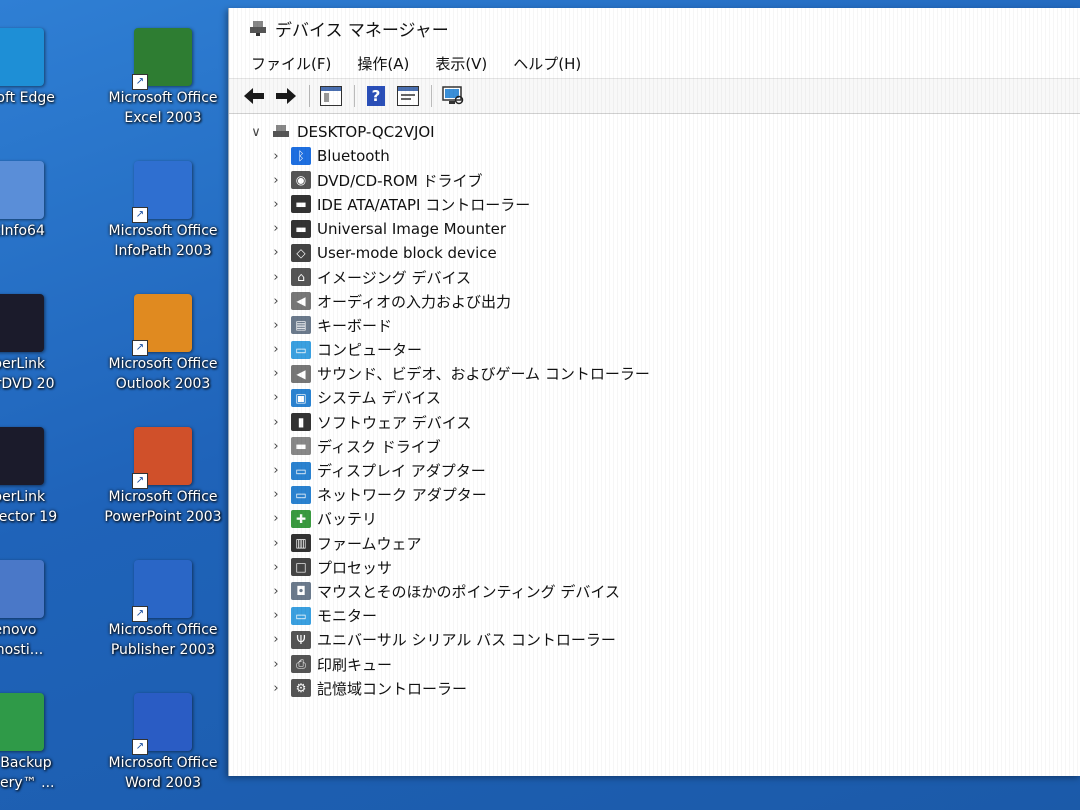  What do you see at coordinates (654, 301) in the screenshot?
I see `tree-item: › ◀ オーディオの入力および出力` at bounding box center [654, 301].